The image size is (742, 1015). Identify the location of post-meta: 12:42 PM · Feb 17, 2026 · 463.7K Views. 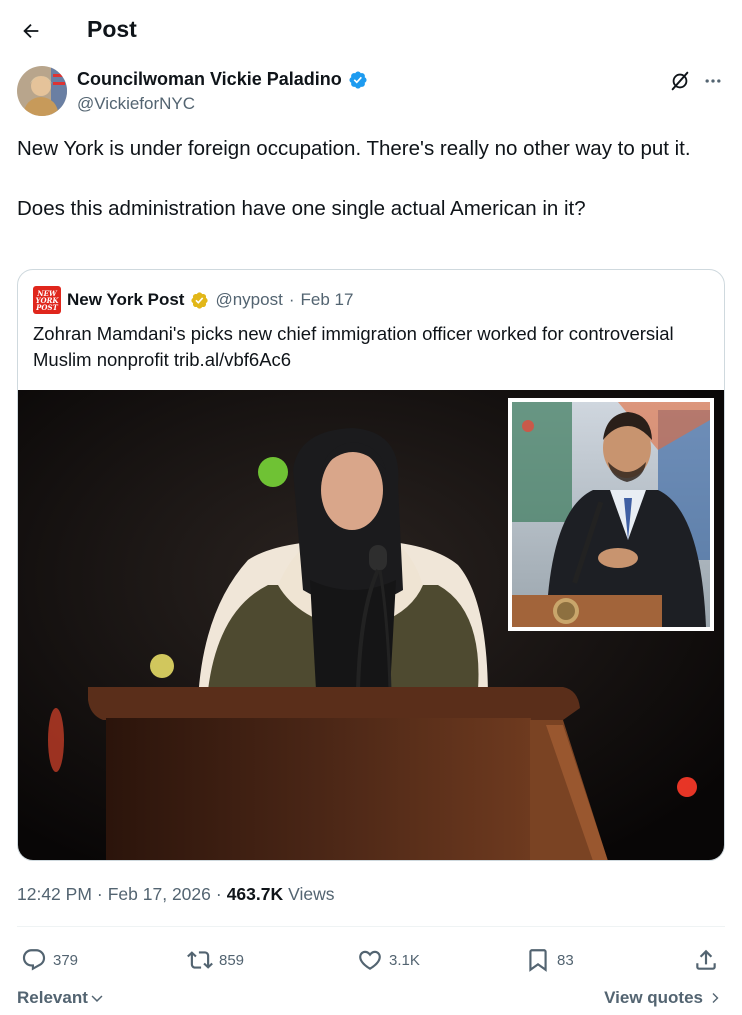
(176, 894).